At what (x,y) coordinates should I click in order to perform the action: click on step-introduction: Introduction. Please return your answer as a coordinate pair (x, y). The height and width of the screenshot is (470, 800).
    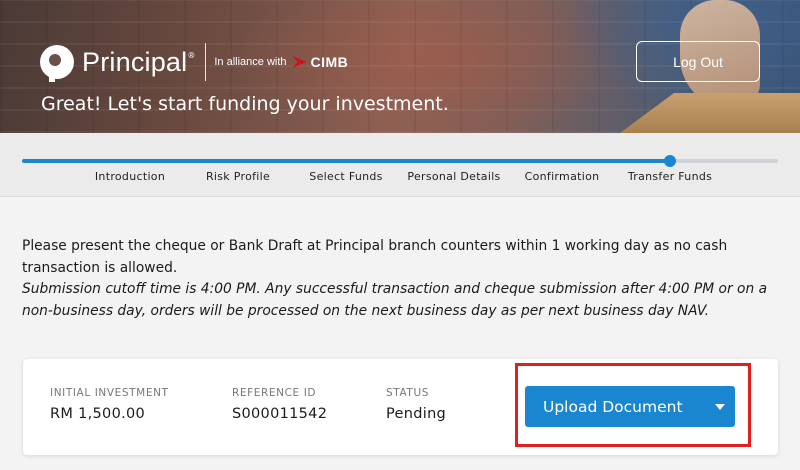
    Looking at the image, I should click on (130, 176).